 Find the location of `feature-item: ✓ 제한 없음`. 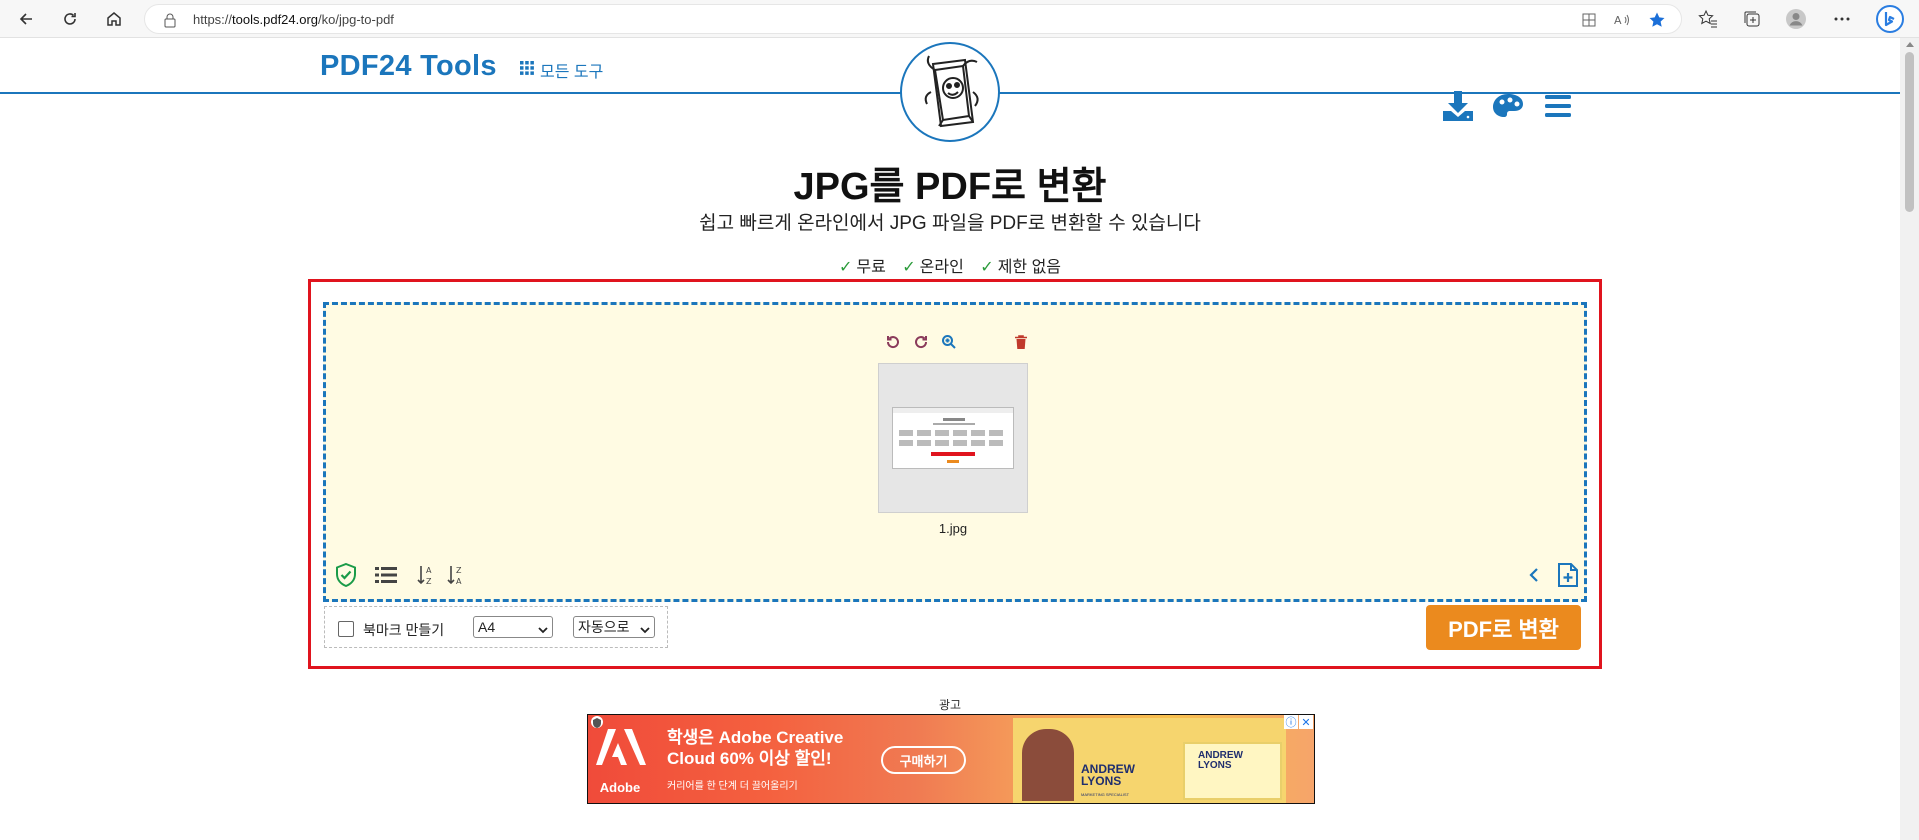

feature-item: ✓ 제한 없음 is located at coordinates (1021, 267).